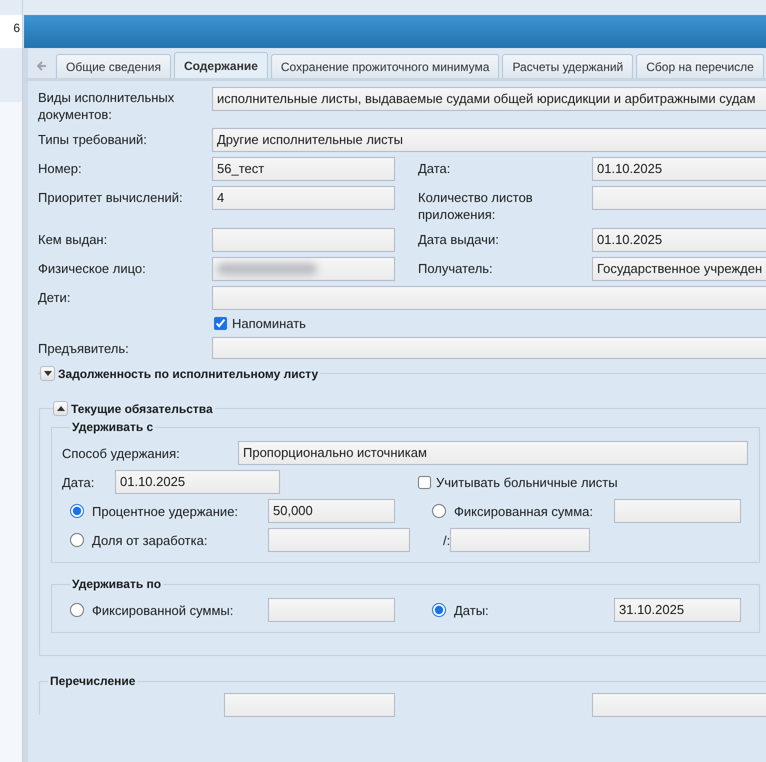  I want to click on input-field: Пропорционально источникам, so click(493, 453).